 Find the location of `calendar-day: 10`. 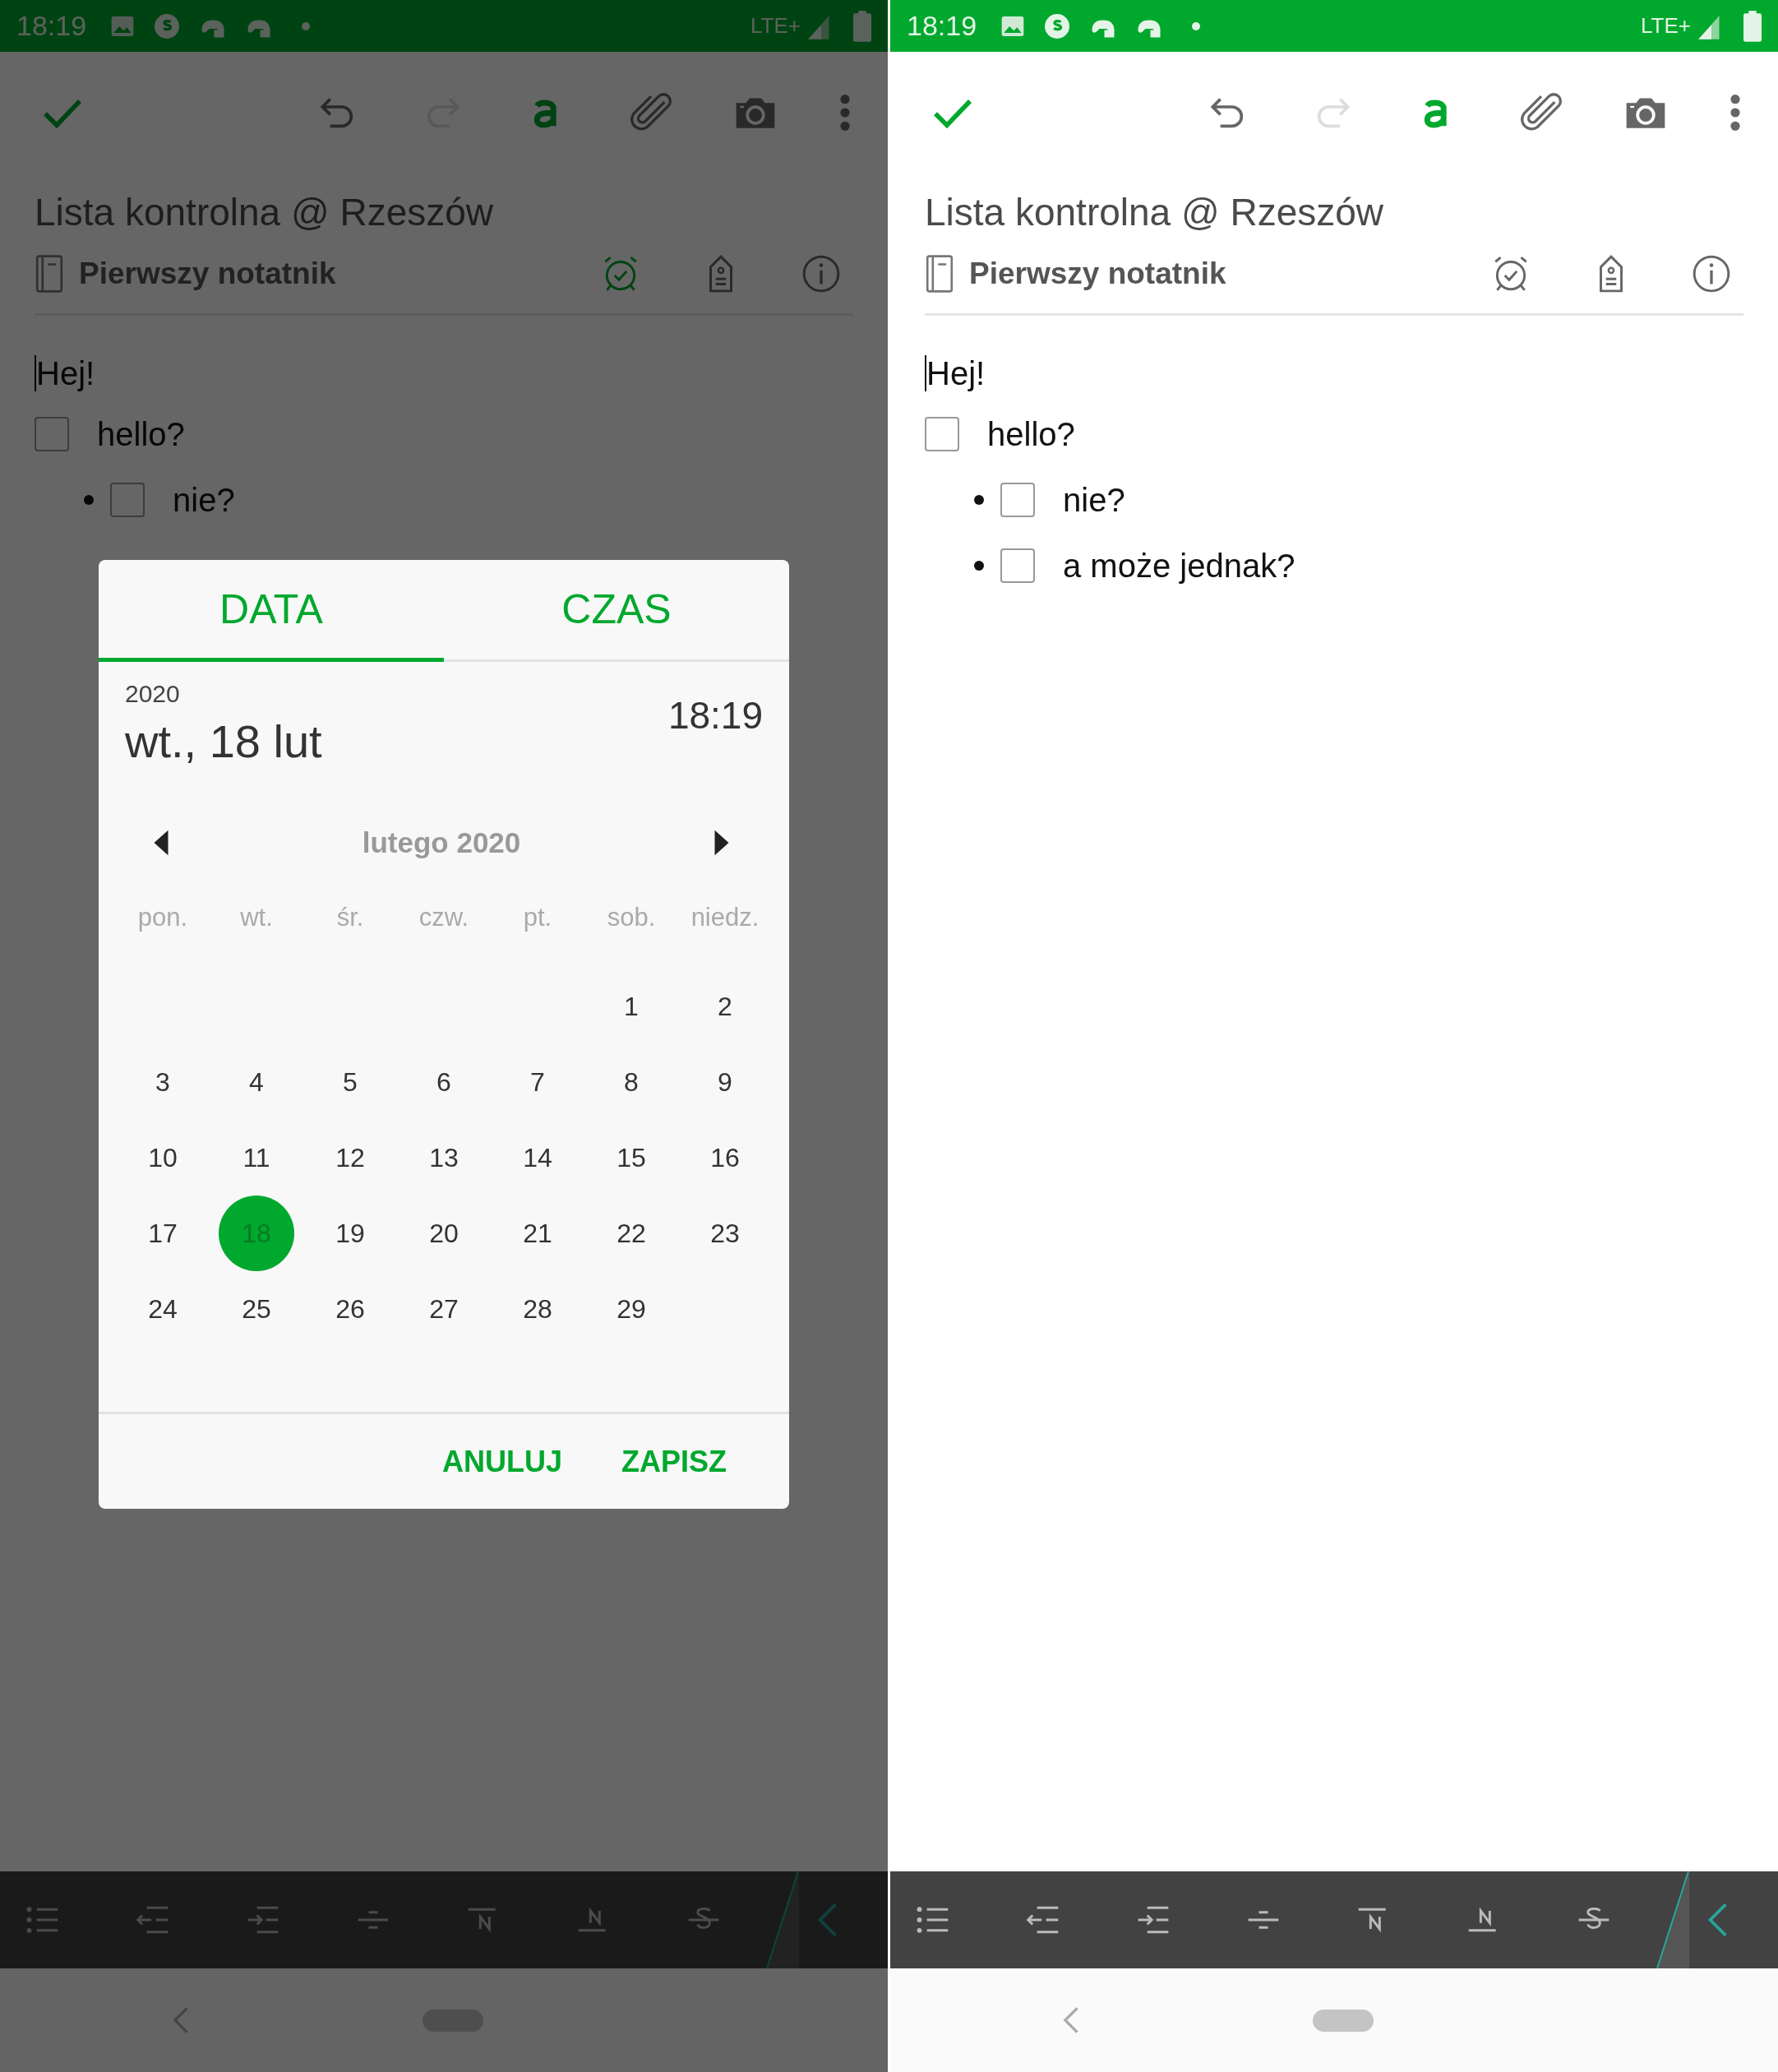

calendar-day: 10 is located at coordinates (163, 1158).